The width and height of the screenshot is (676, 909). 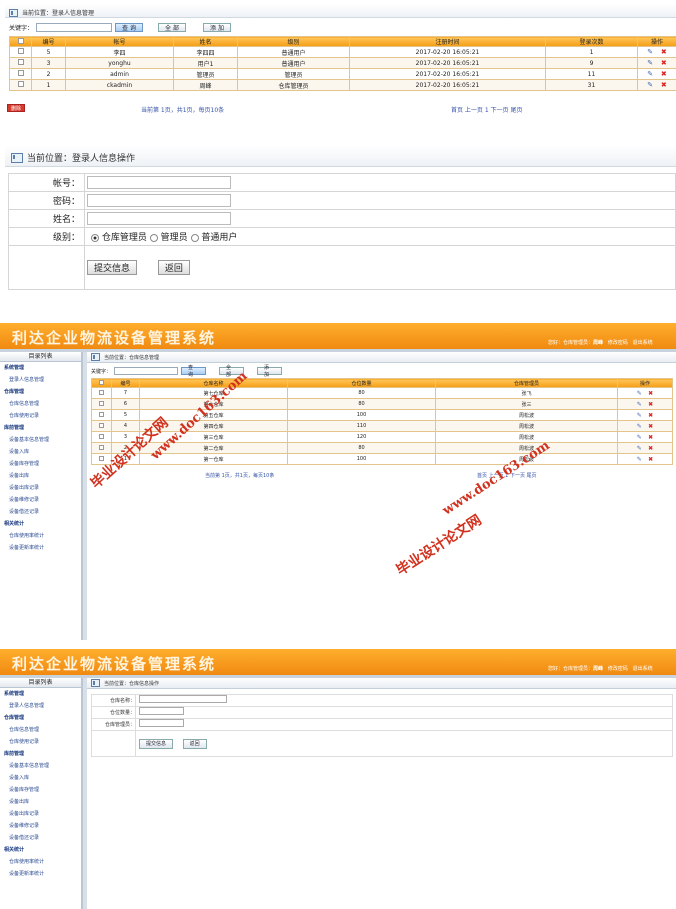 I want to click on radio-admin, so click(x=153, y=237).